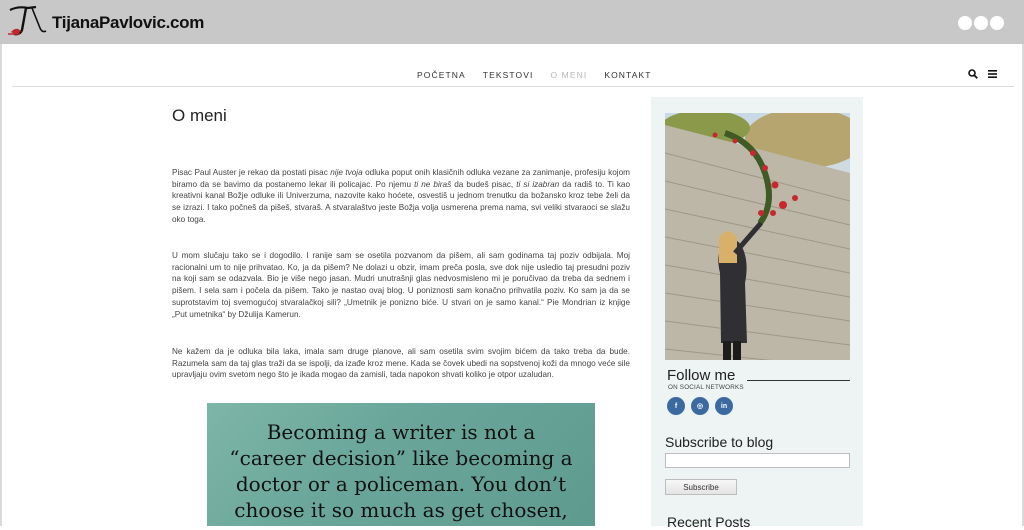 The image size is (1024, 530). I want to click on nav-item-kontakt: KONTAKT, so click(627, 75).